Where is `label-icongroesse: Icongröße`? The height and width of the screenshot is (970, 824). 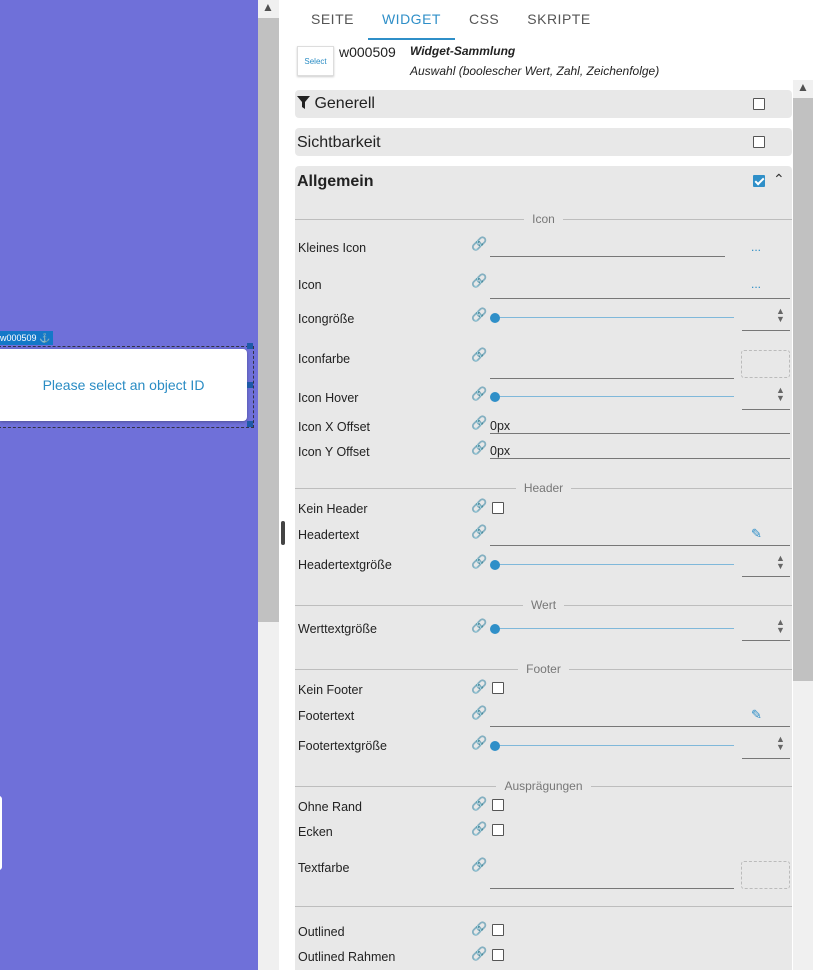 label-icongroesse: Icongröße is located at coordinates (326, 319).